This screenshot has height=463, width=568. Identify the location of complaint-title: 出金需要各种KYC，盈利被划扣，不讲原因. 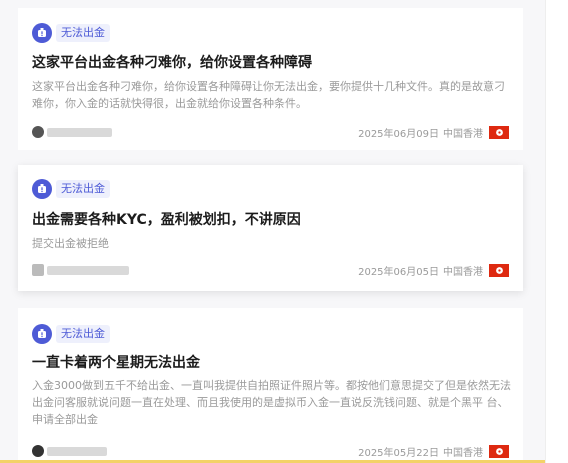
(166, 220).